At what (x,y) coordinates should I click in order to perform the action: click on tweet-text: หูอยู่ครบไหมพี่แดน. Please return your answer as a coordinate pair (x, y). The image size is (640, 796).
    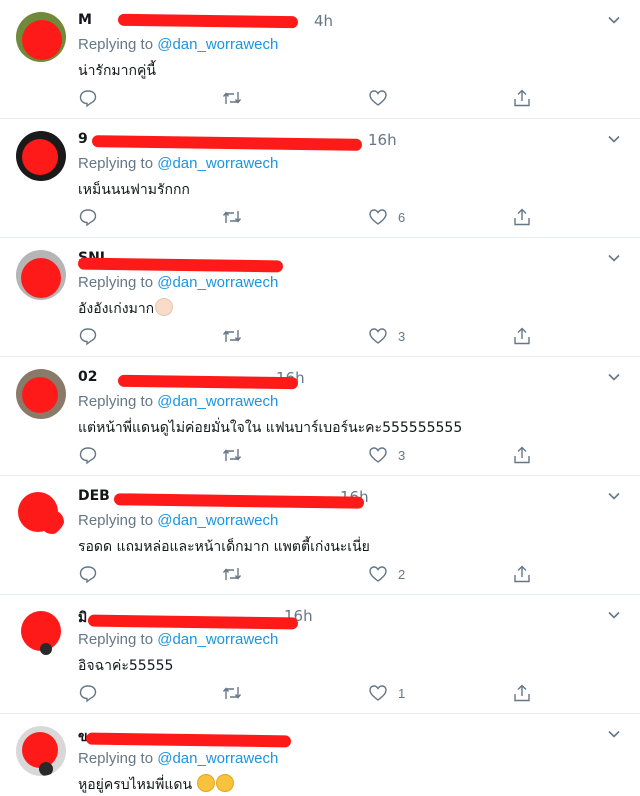
    Looking at the image, I should click on (156, 785).